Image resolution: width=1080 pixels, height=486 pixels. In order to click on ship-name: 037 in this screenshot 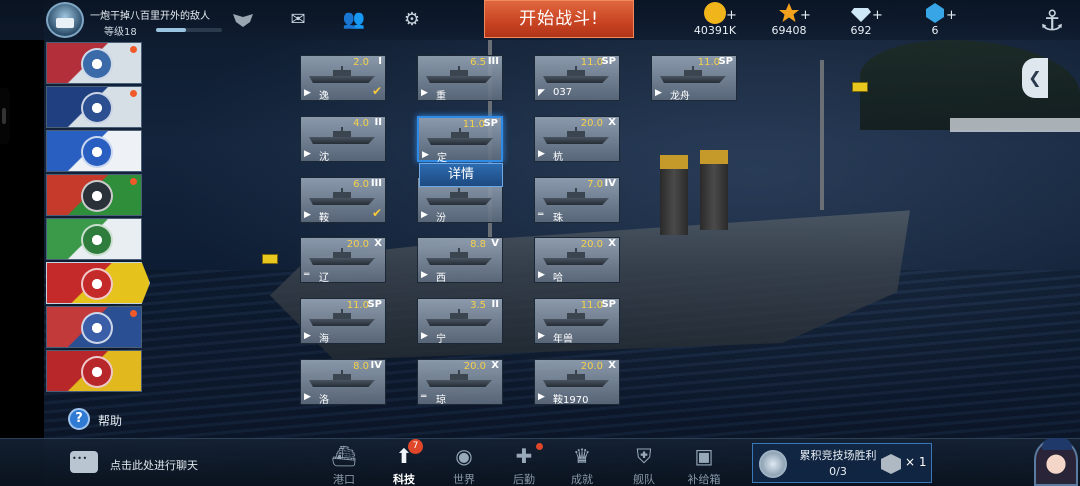, I will do `click(563, 92)`.